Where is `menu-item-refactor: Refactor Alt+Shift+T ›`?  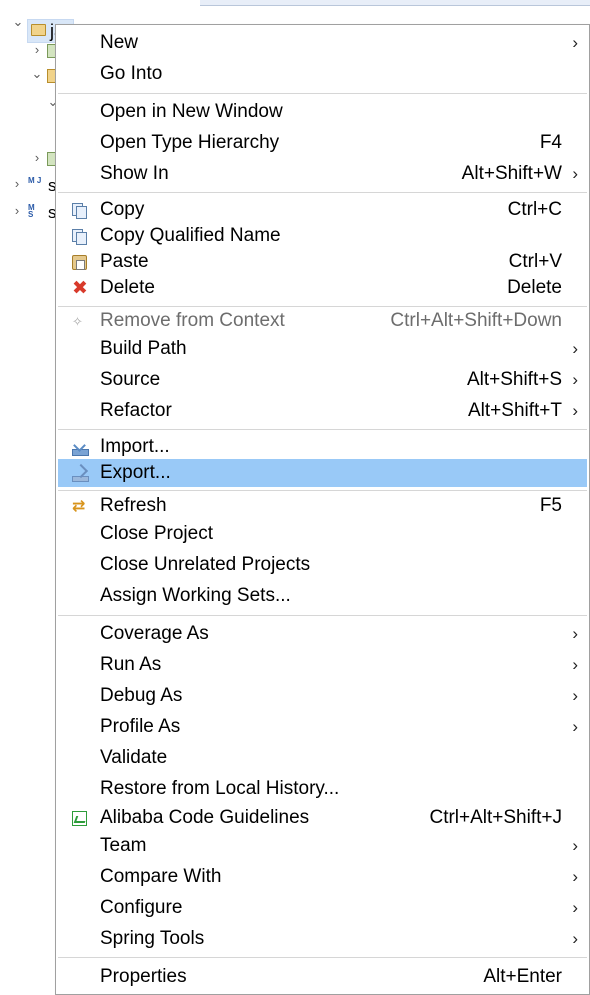 menu-item-refactor: Refactor Alt+Shift+T › is located at coordinates (322, 411).